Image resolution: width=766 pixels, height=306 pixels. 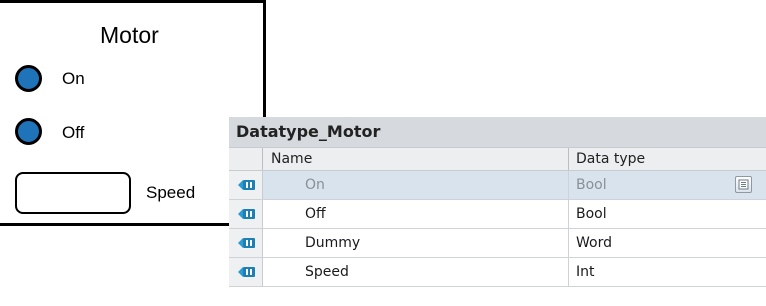 What do you see at coordinates (73, 193) in the screenshot?
I see `speed-input-field` at bounding box center [73, 193].